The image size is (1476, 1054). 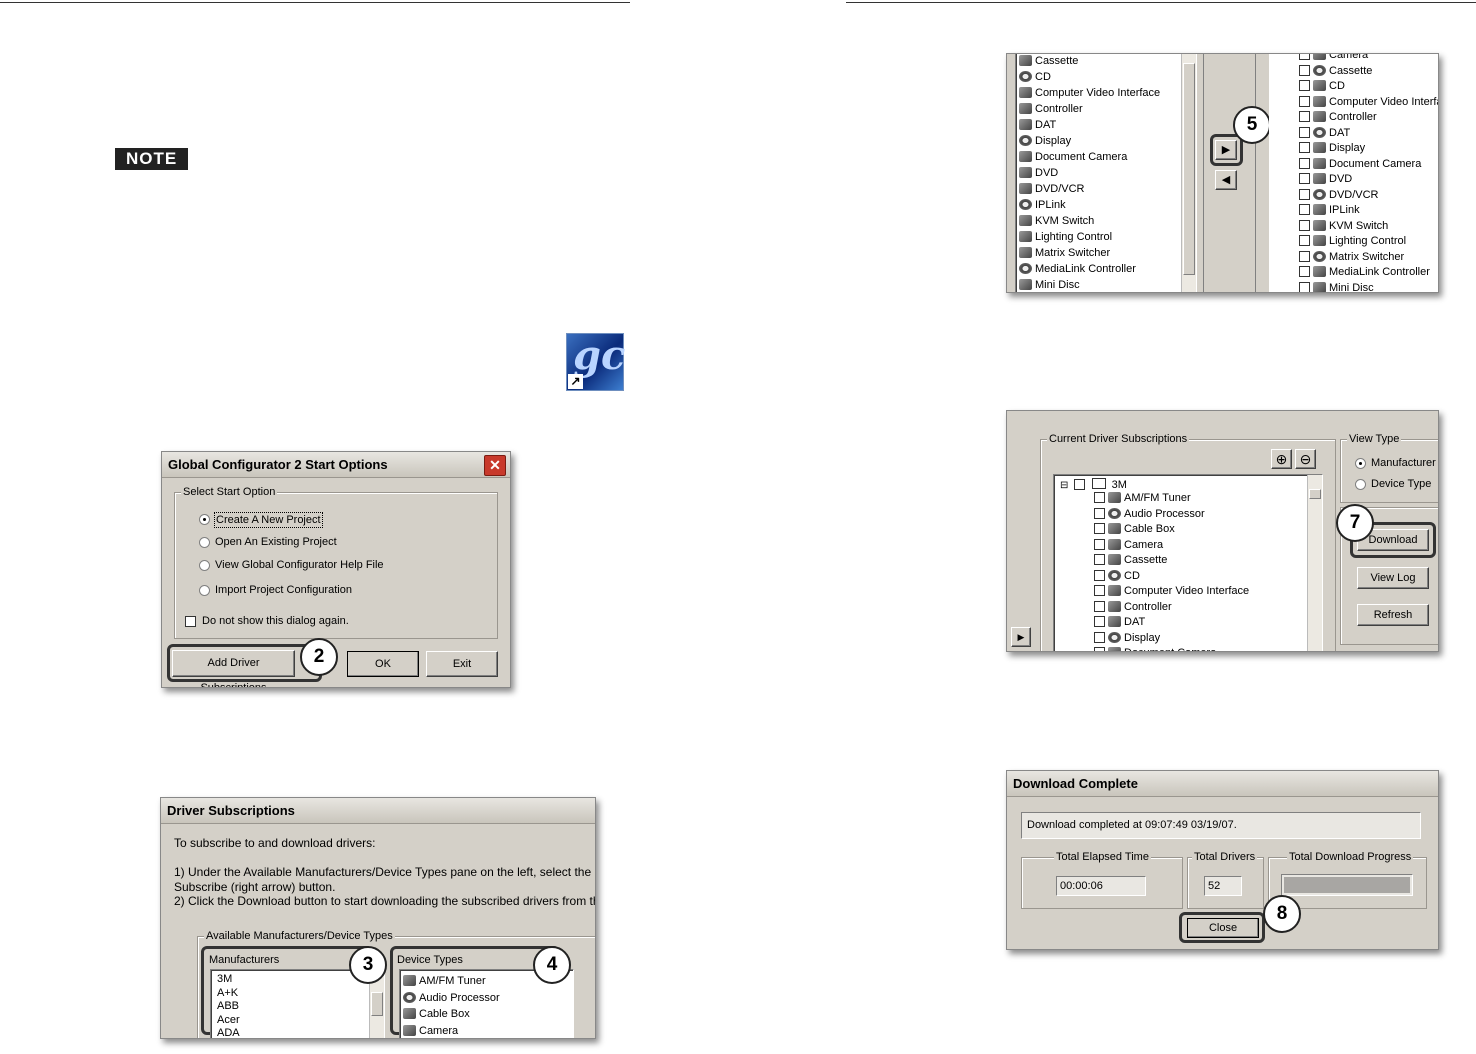 What do you see at coordinates (276, 542) in the screenshot?
I see `option-open-existing-project: Open An Existing Project` at bounding box center [276, 542].